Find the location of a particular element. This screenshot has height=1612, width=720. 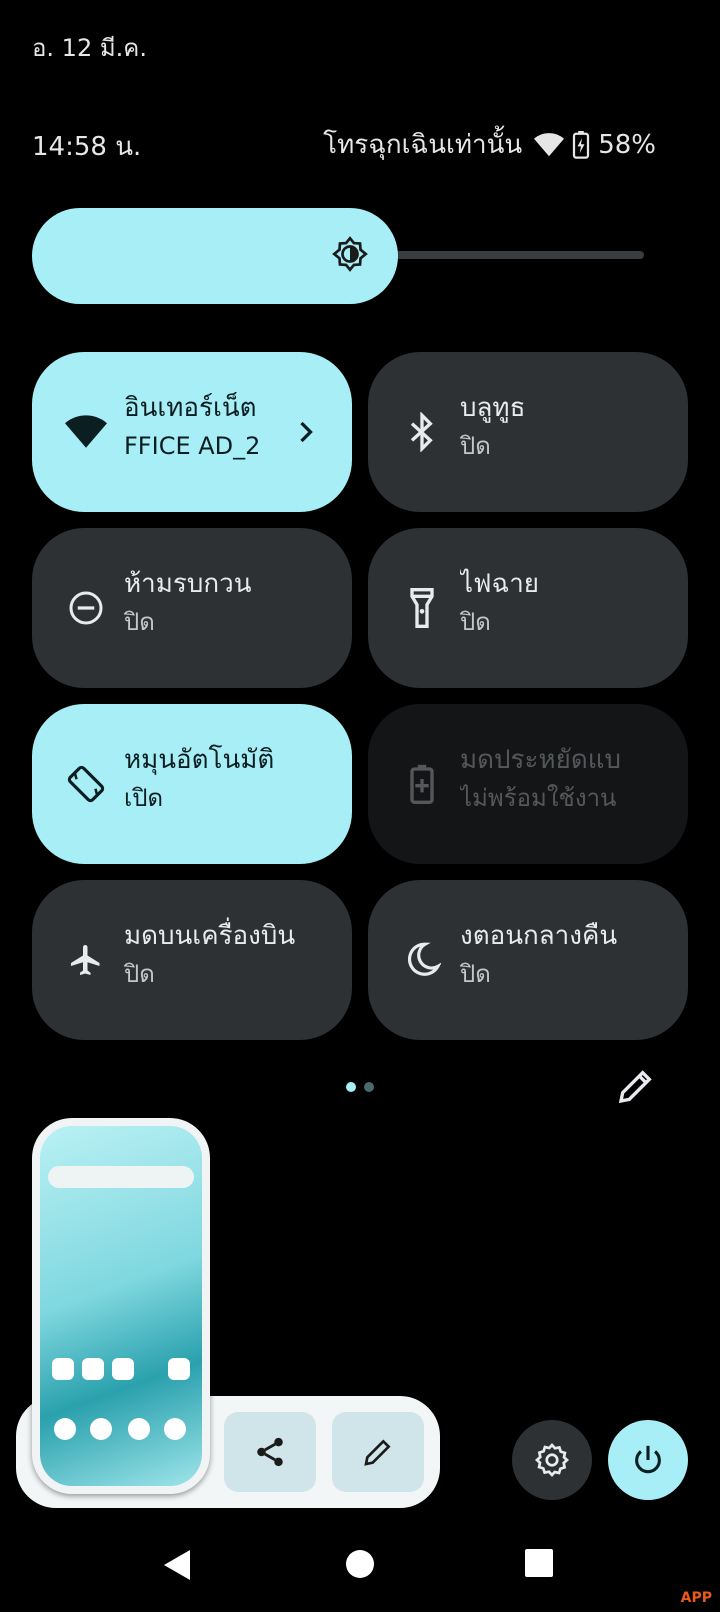

settings-button is located at coordinates (552, 1460).